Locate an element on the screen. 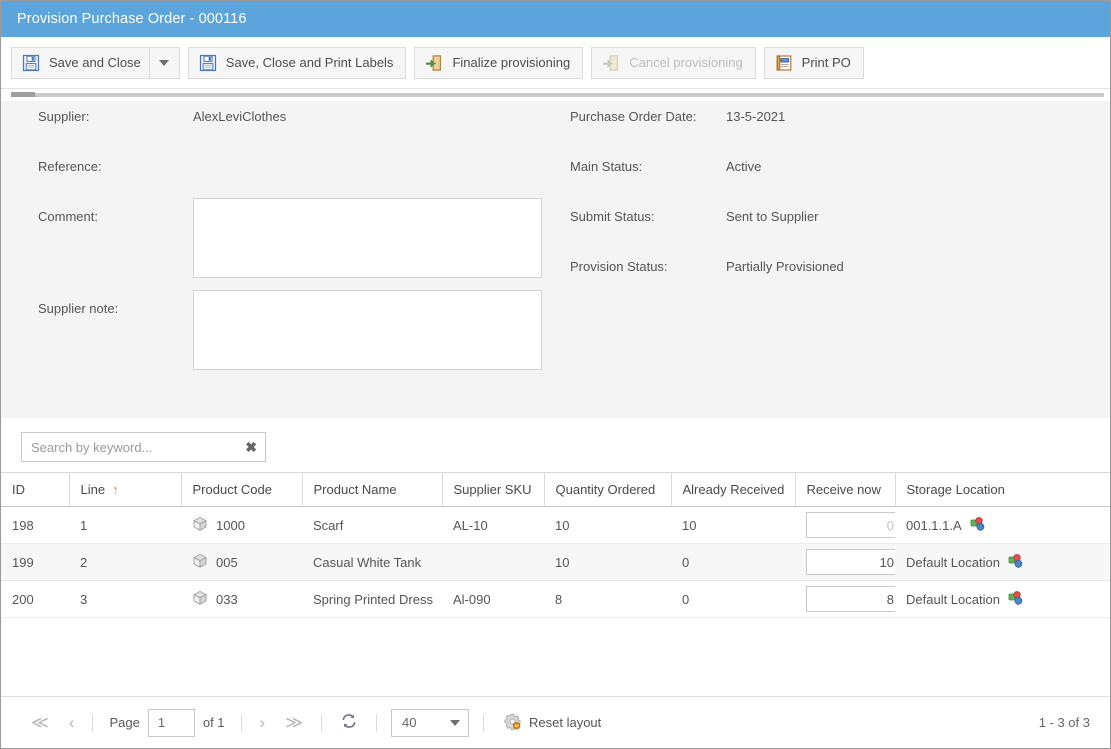 This screenshot has width=1111, height=749. chevron-down-icon is located at coordinates (455, 722).